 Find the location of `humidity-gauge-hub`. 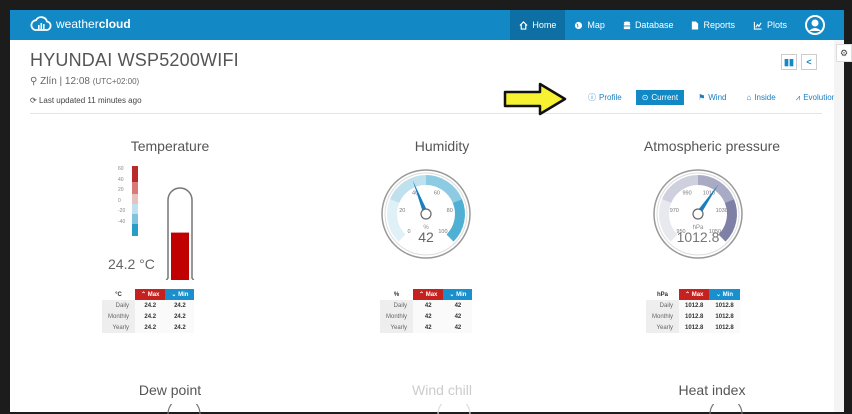

humidity-gauge-hub is located at coordinates (426, 214).